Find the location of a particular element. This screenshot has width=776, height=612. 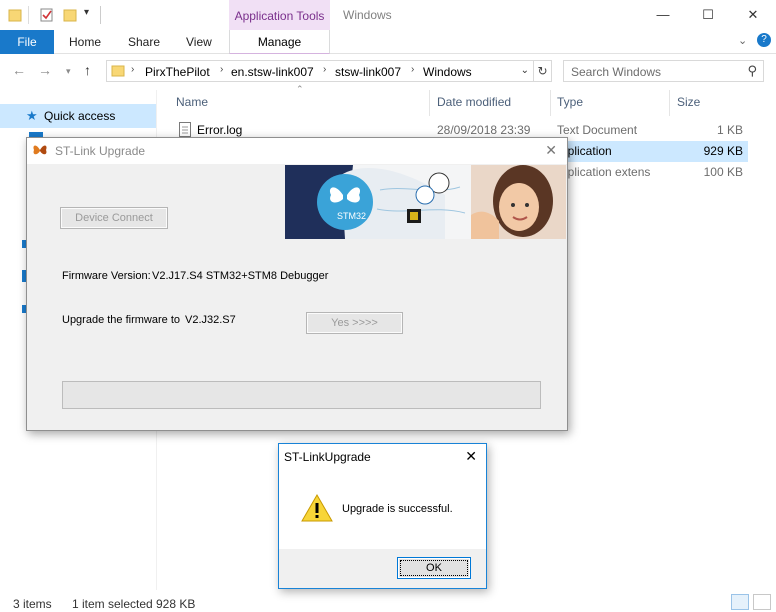

column-header-size: Size is located at coordinates (688, 102).